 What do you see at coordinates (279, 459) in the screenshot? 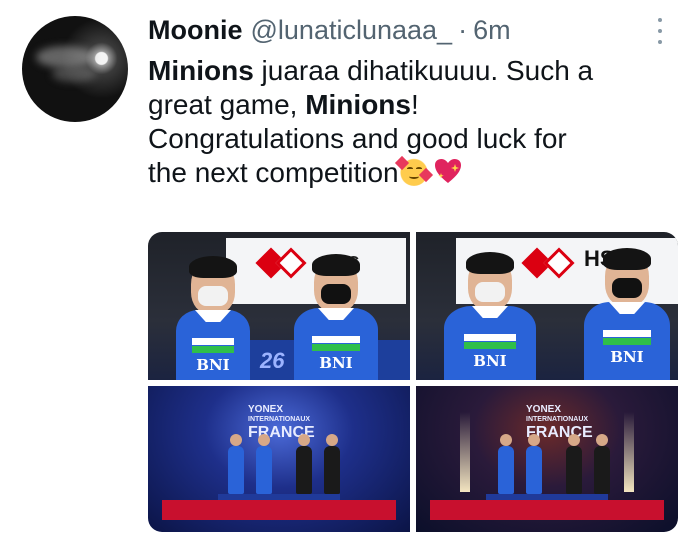
I see `media-photo-3: YONEX INTERNATIONAUX FRANCE` at bounding box center [279, 459].